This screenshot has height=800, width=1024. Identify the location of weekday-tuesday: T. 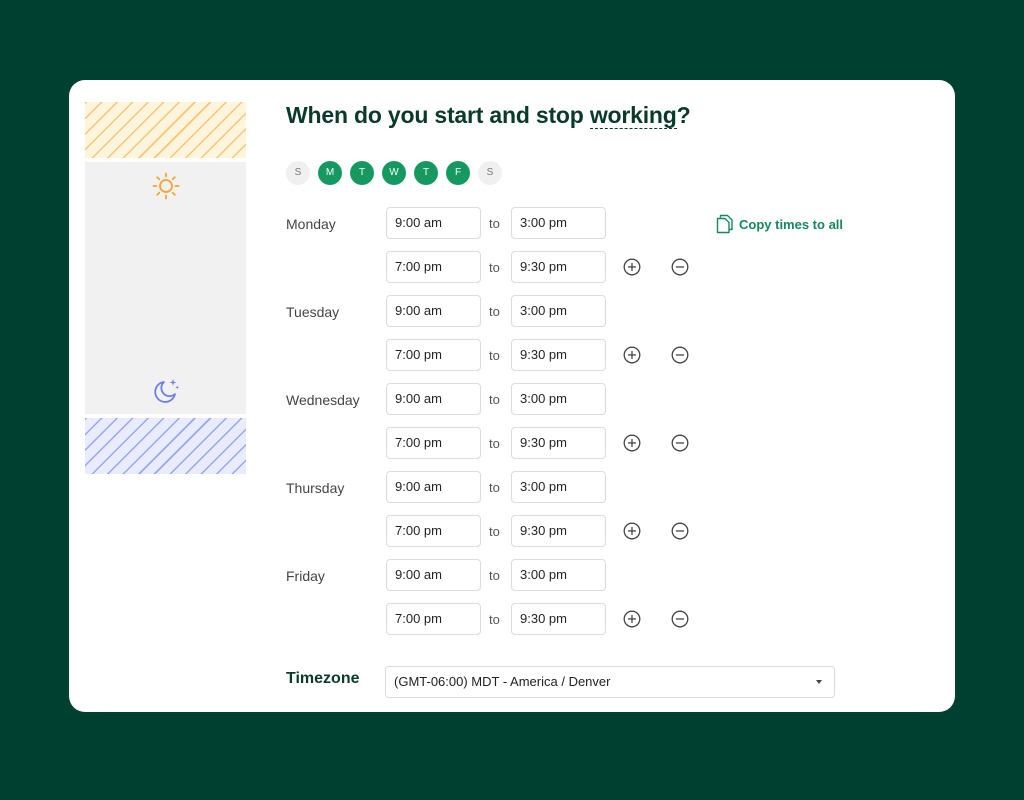
(362, 173).